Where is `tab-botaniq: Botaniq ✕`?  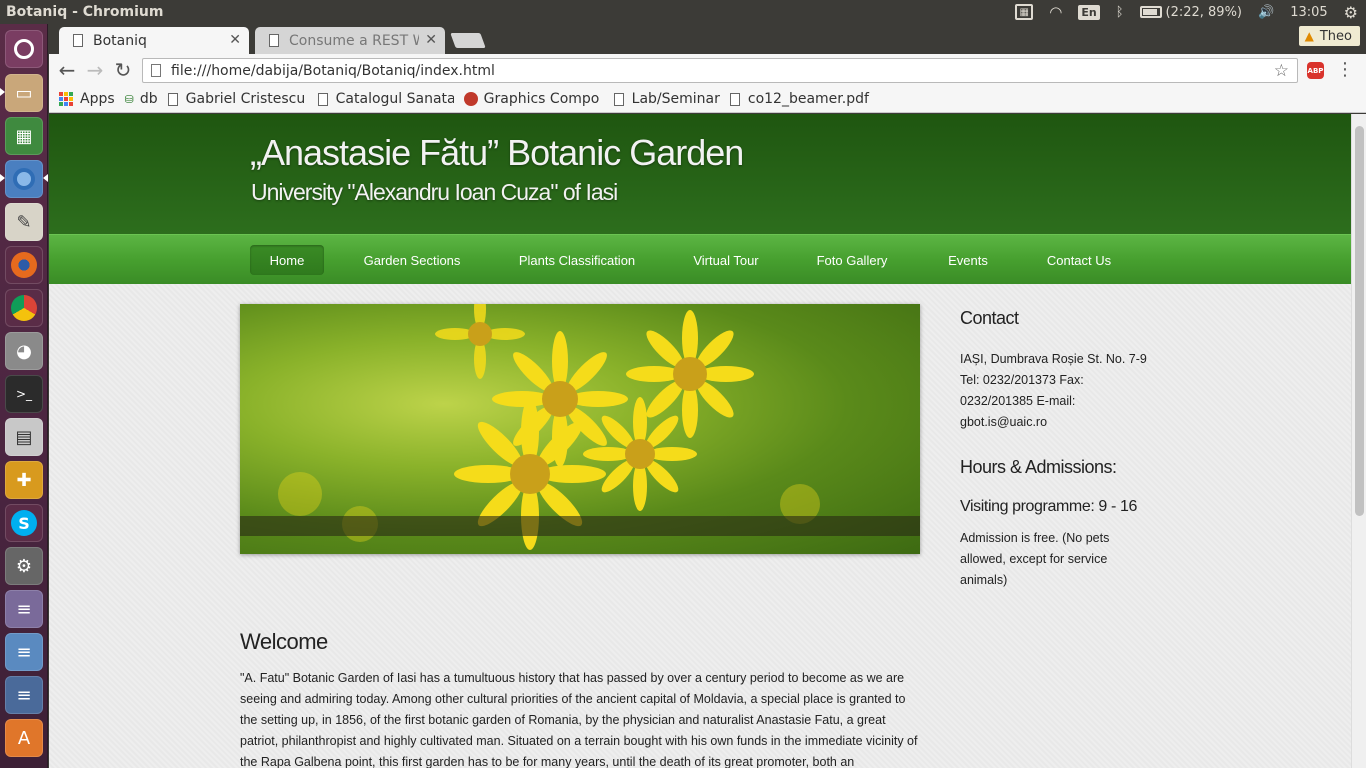
tab-botaniq: Botaniq ✕ is located at coordinates (154, 40).